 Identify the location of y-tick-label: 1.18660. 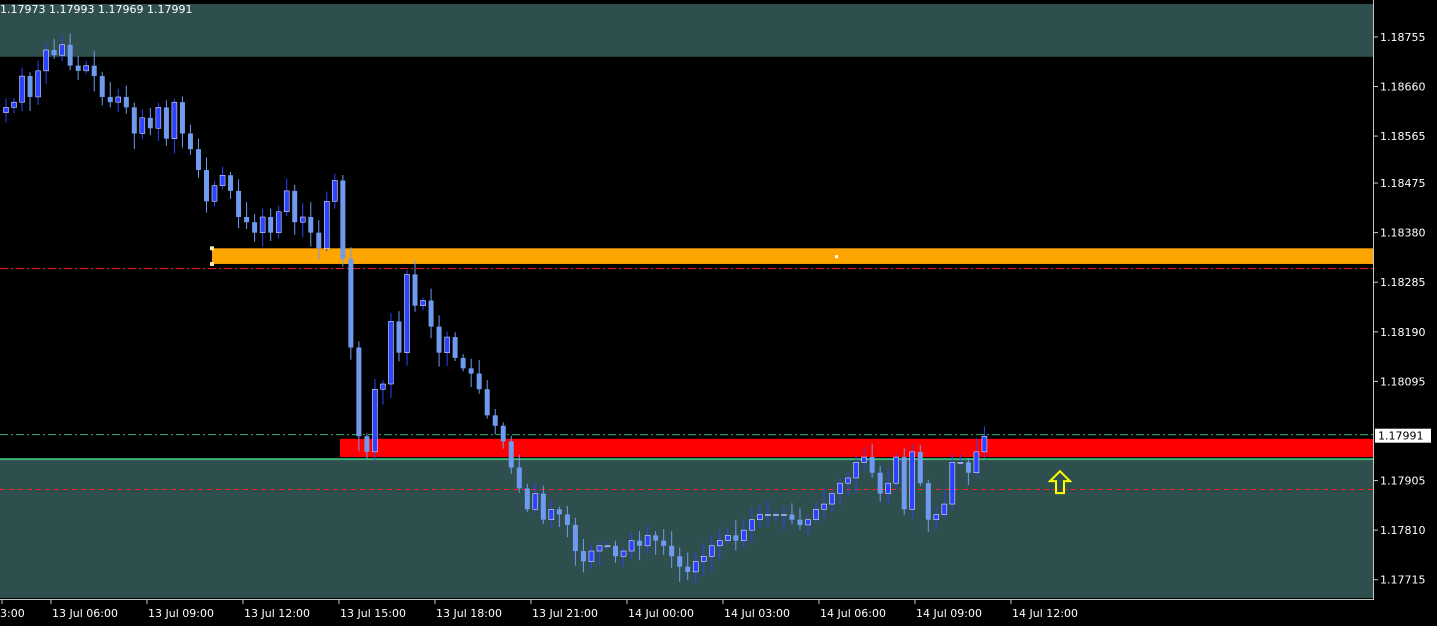
(1403, 87).